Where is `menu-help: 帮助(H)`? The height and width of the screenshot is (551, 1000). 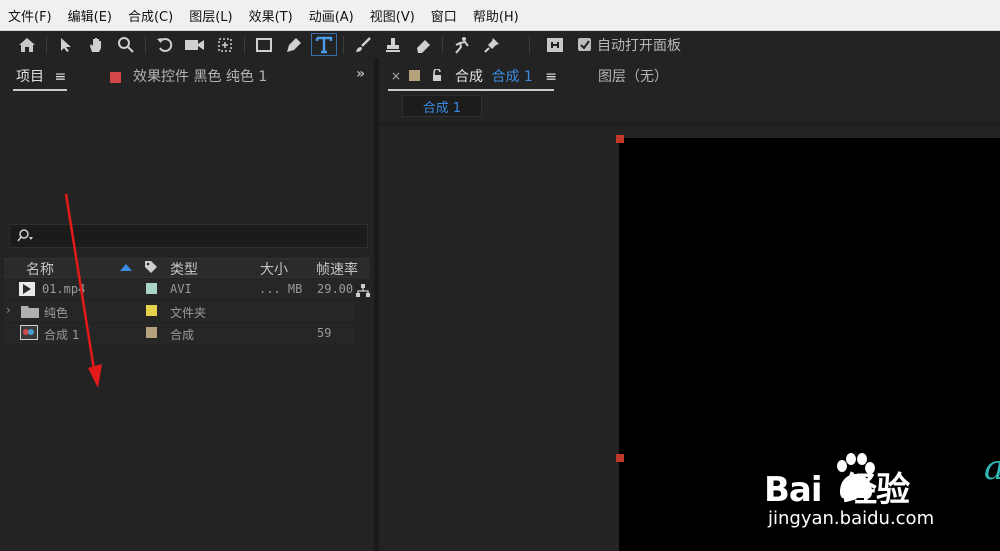 menu-help: 帮助(H) is located at coordinates (496, 15).